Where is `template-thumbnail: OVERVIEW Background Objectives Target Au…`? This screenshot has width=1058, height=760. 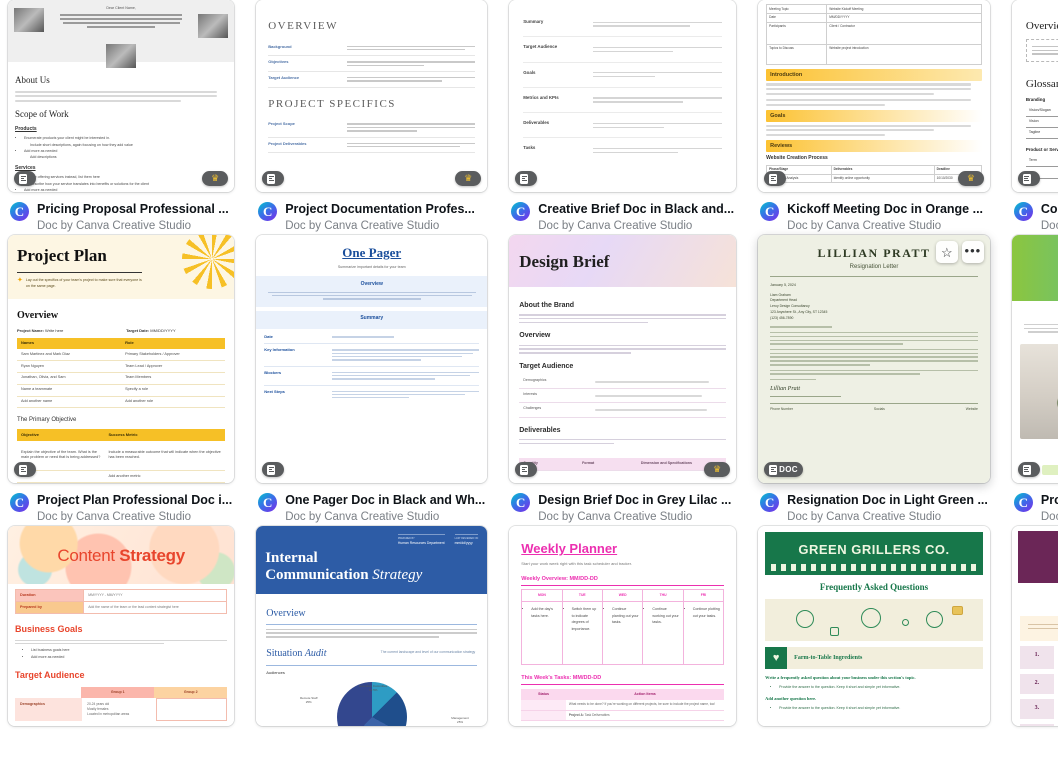 template-thumbnail: OVERVIEW Background Objectives Target Au… is located at coordinates (372, 96).